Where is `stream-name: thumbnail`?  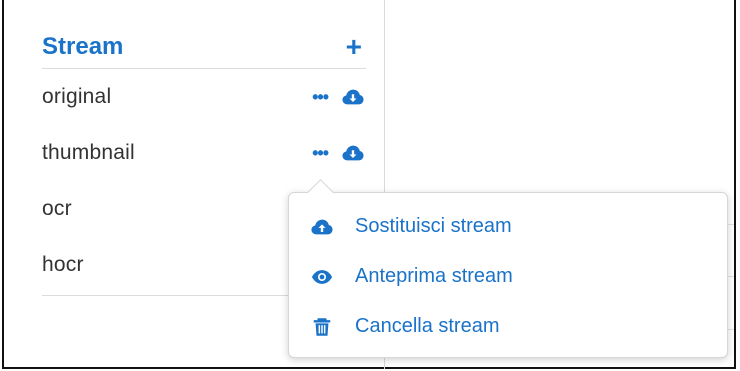 stream-name: thumbnail is located at coordinates (88, 152).